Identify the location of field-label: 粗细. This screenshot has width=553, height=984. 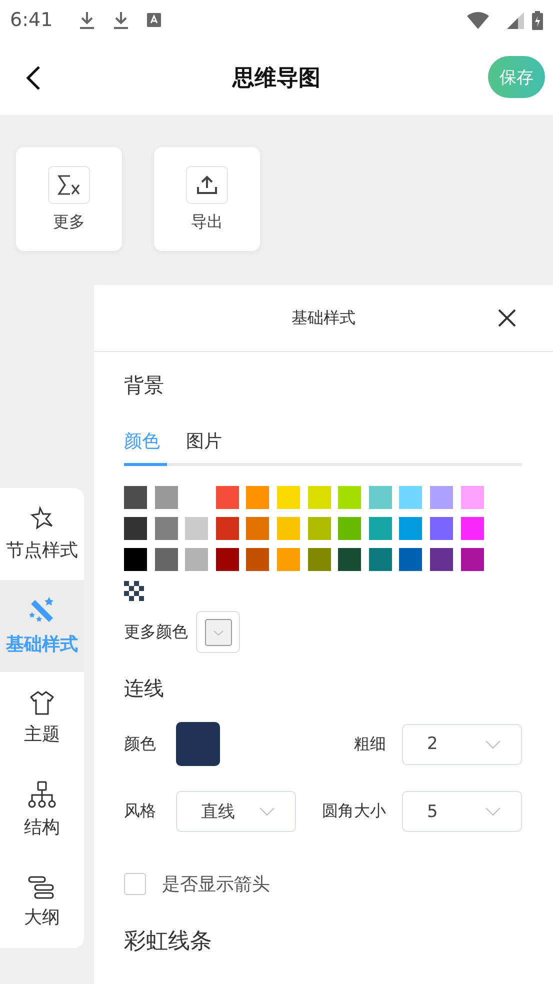
(370, 744).